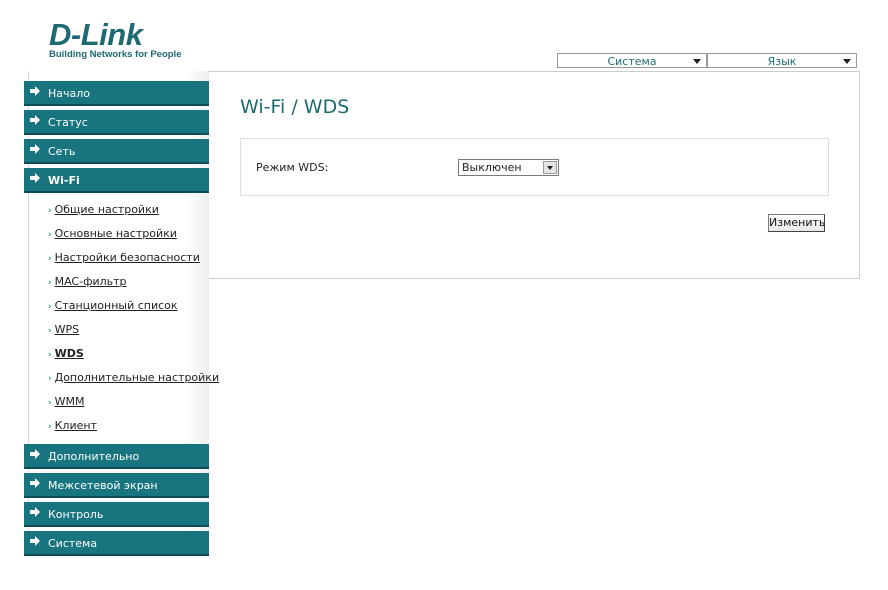 The height and width of the screenshot is (590, 888). I want to click on sidebar-subitem-station-list: › Станционный список, so click(113, 305).